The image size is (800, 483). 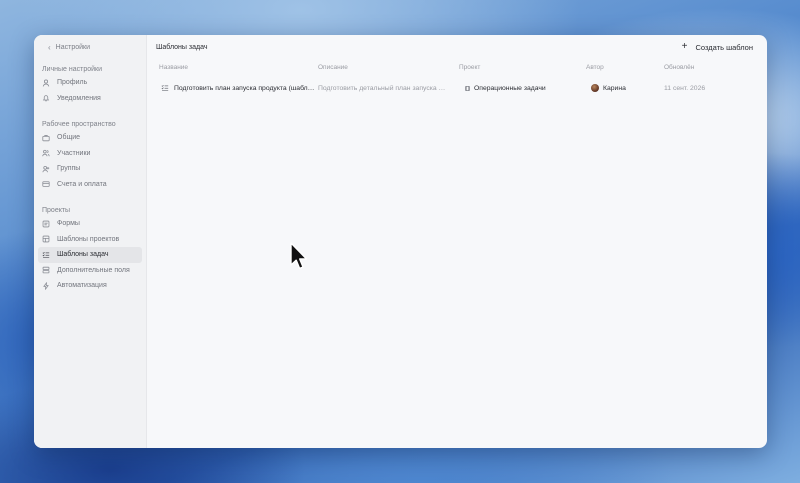 I want to click on project-icon, so click(x=467, y=88).